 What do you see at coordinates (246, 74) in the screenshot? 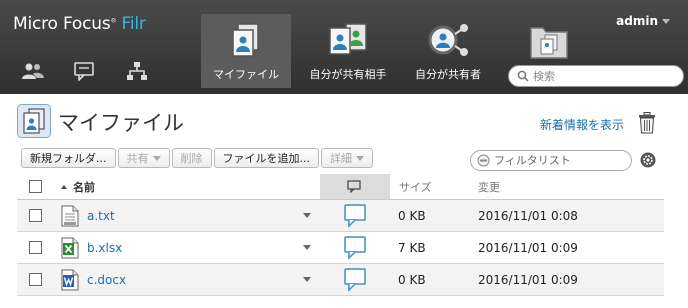
I see `tab-label: マイファイル` at bounding box center [246, 74].